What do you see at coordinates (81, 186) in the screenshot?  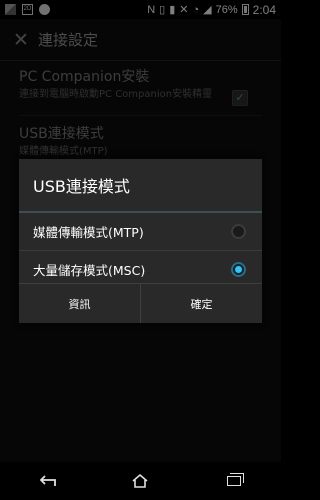 I see `dialog-title: USB連接模式` at bounding box center [81, 186].